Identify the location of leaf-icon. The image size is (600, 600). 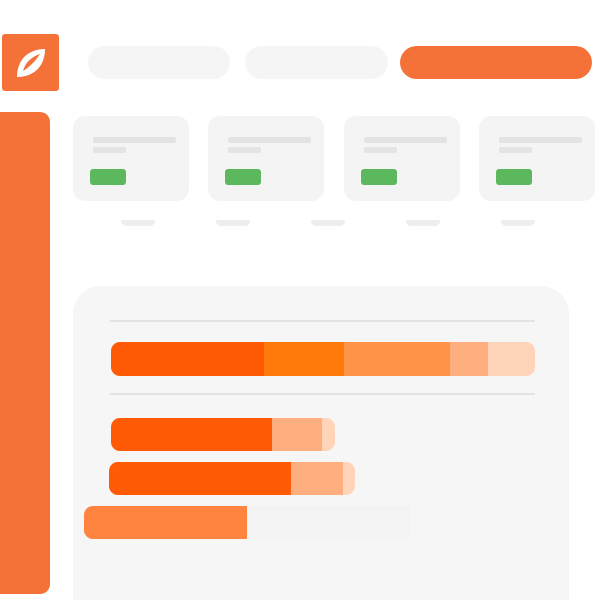
(31, 63).